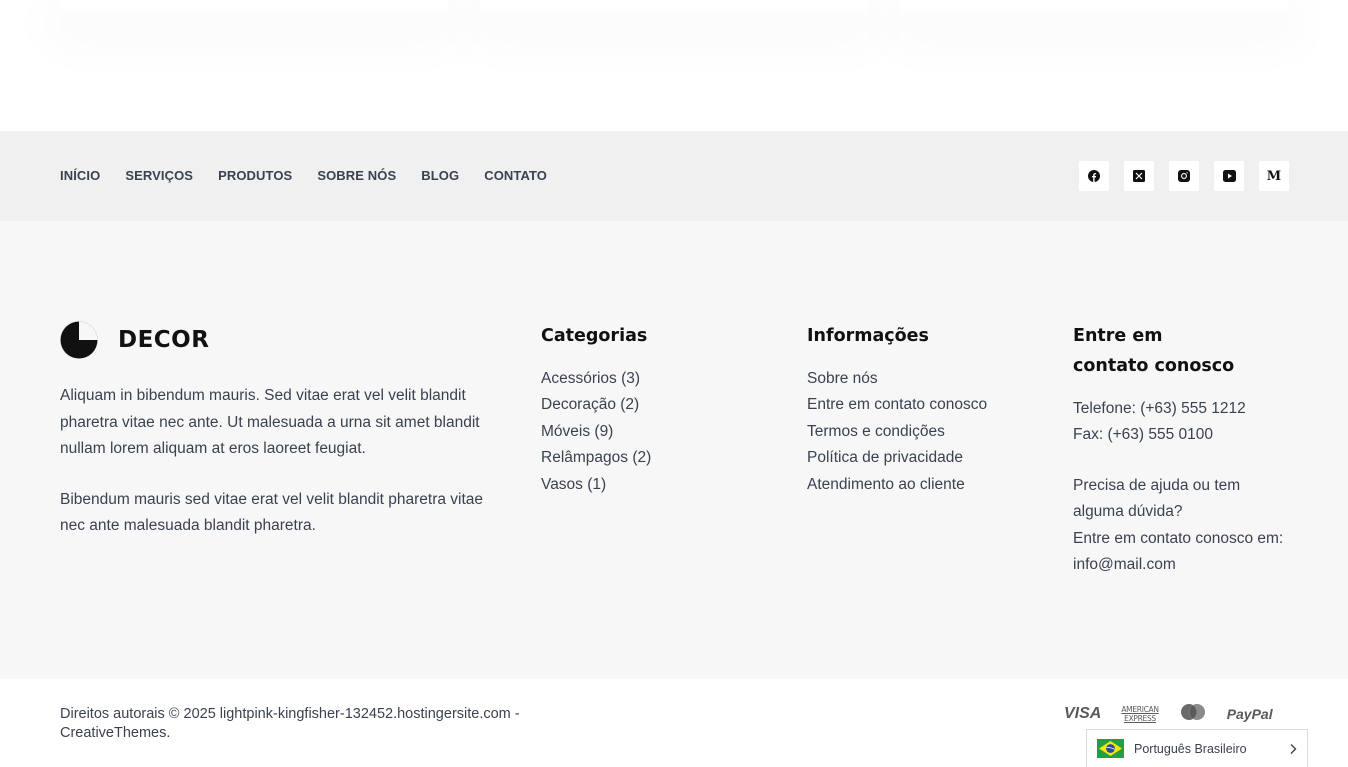 Image resolution: width=1348 pixels, height=767 pixels. What do you see at coordinates (897, 485) in the screenshot?
I see `info-link: Atendimento ao cliente` at bounding box center [897, 485].